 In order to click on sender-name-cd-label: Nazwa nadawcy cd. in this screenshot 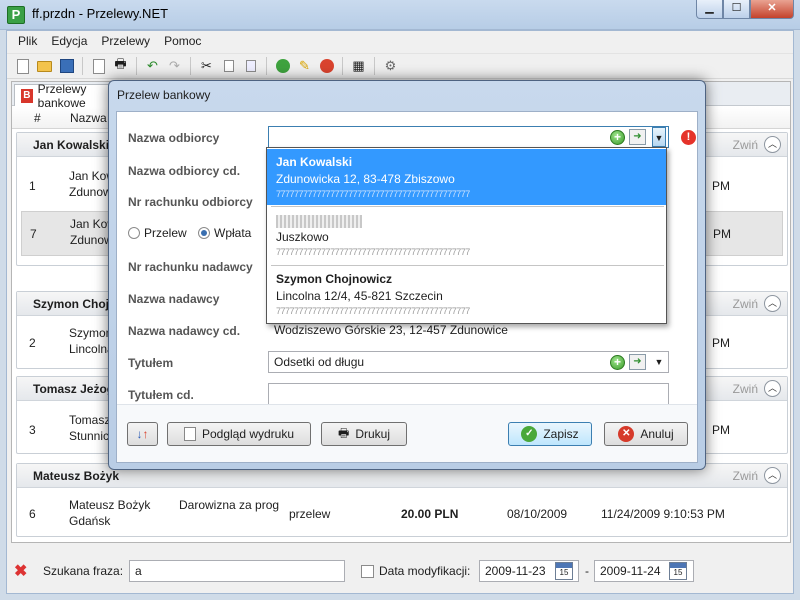, I will do `click(184, 331)`.